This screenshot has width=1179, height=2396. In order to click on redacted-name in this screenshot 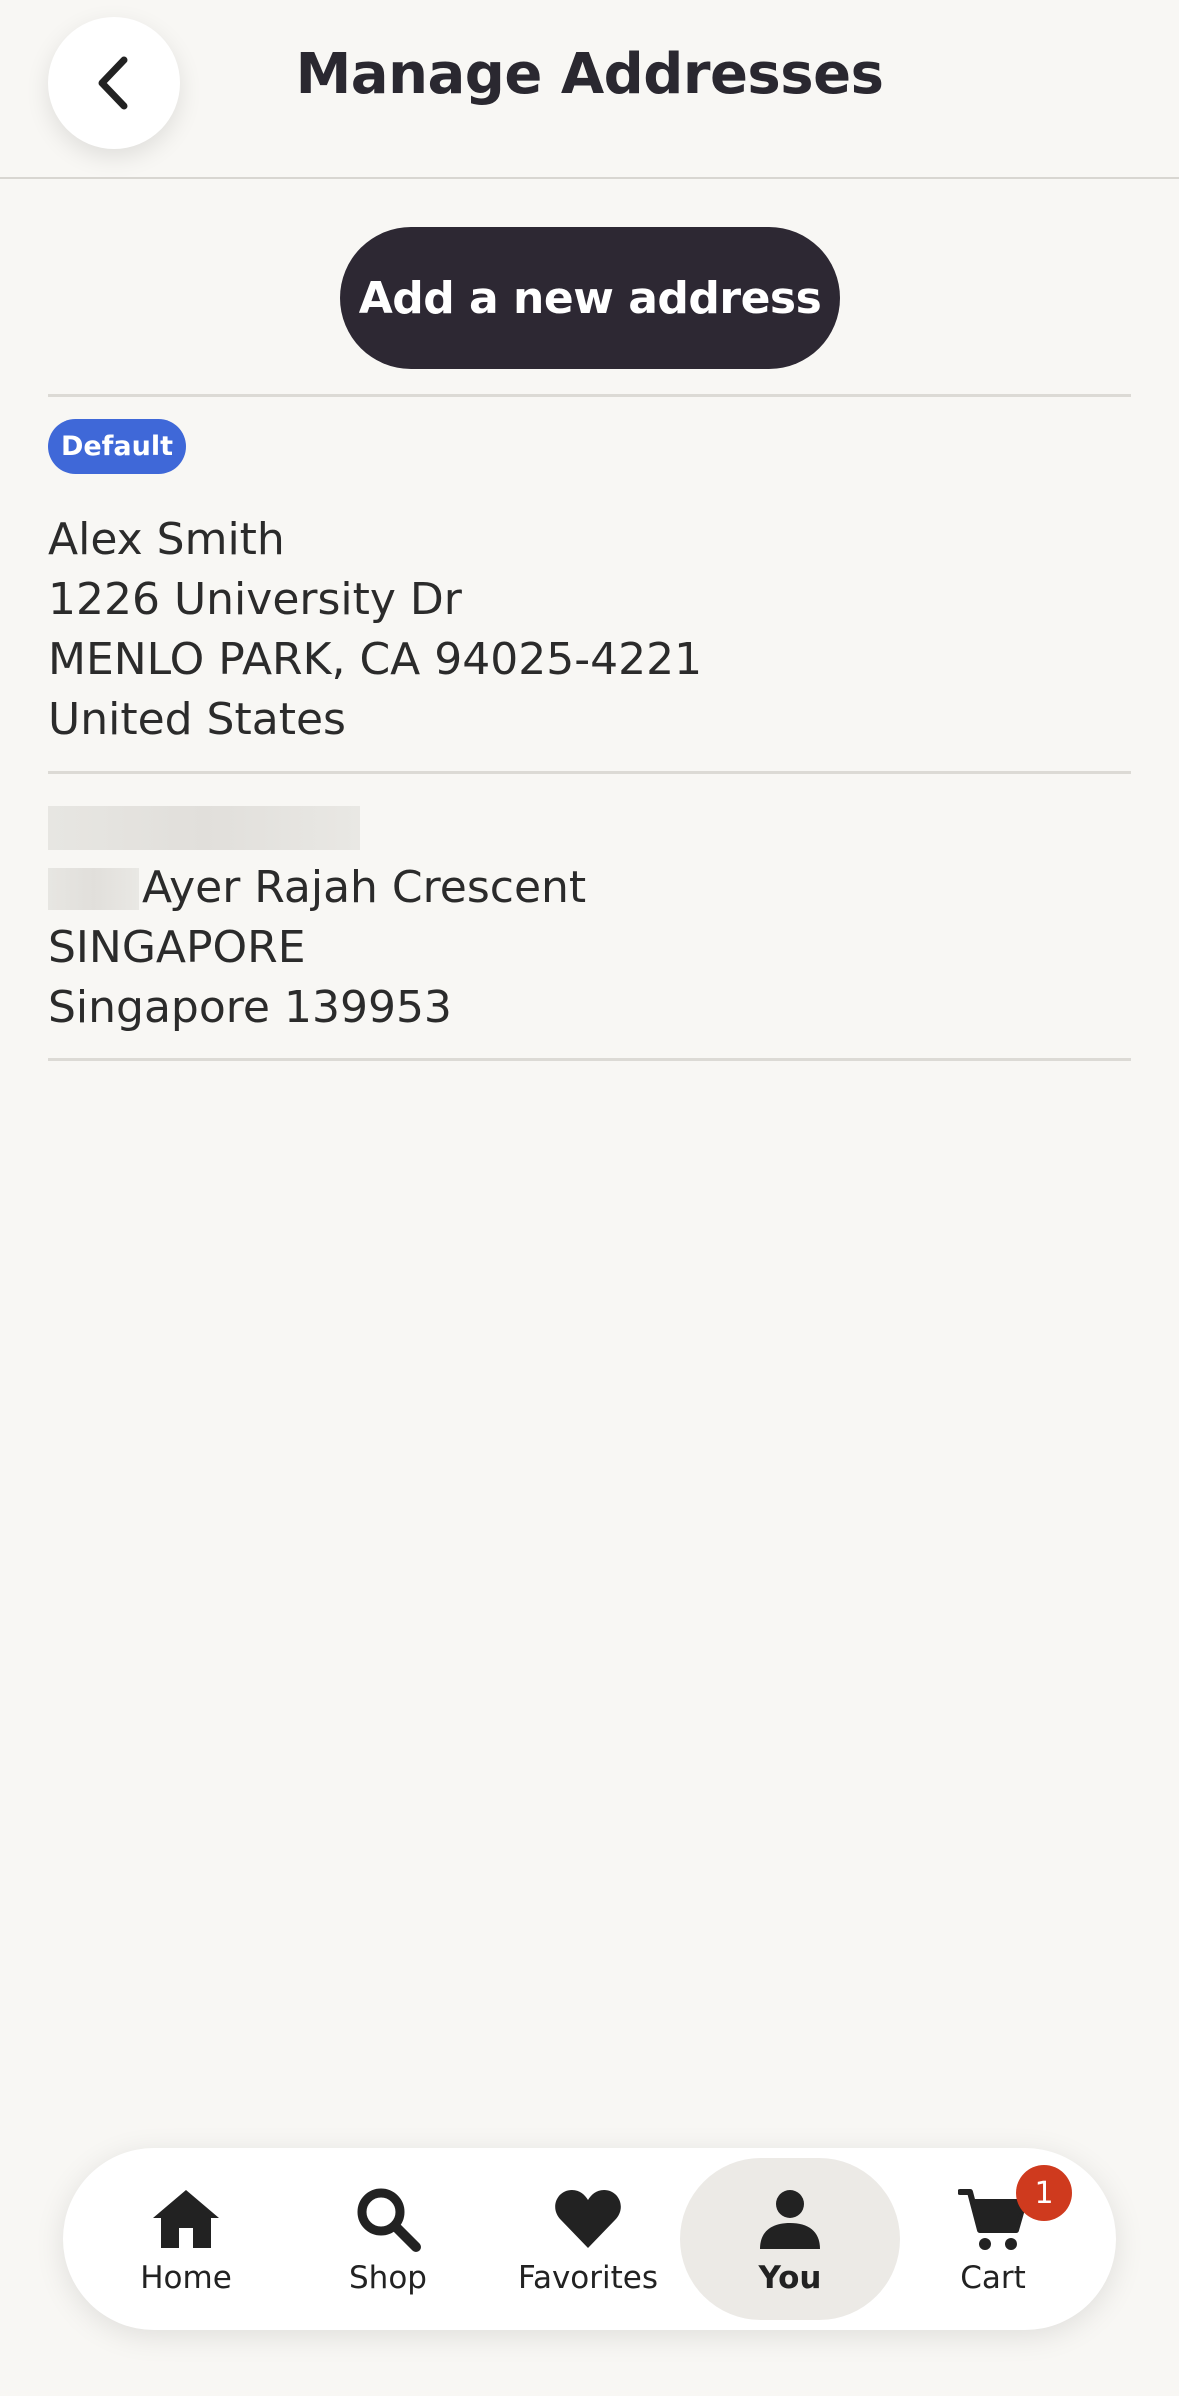, I will do `click(204, 828)`.